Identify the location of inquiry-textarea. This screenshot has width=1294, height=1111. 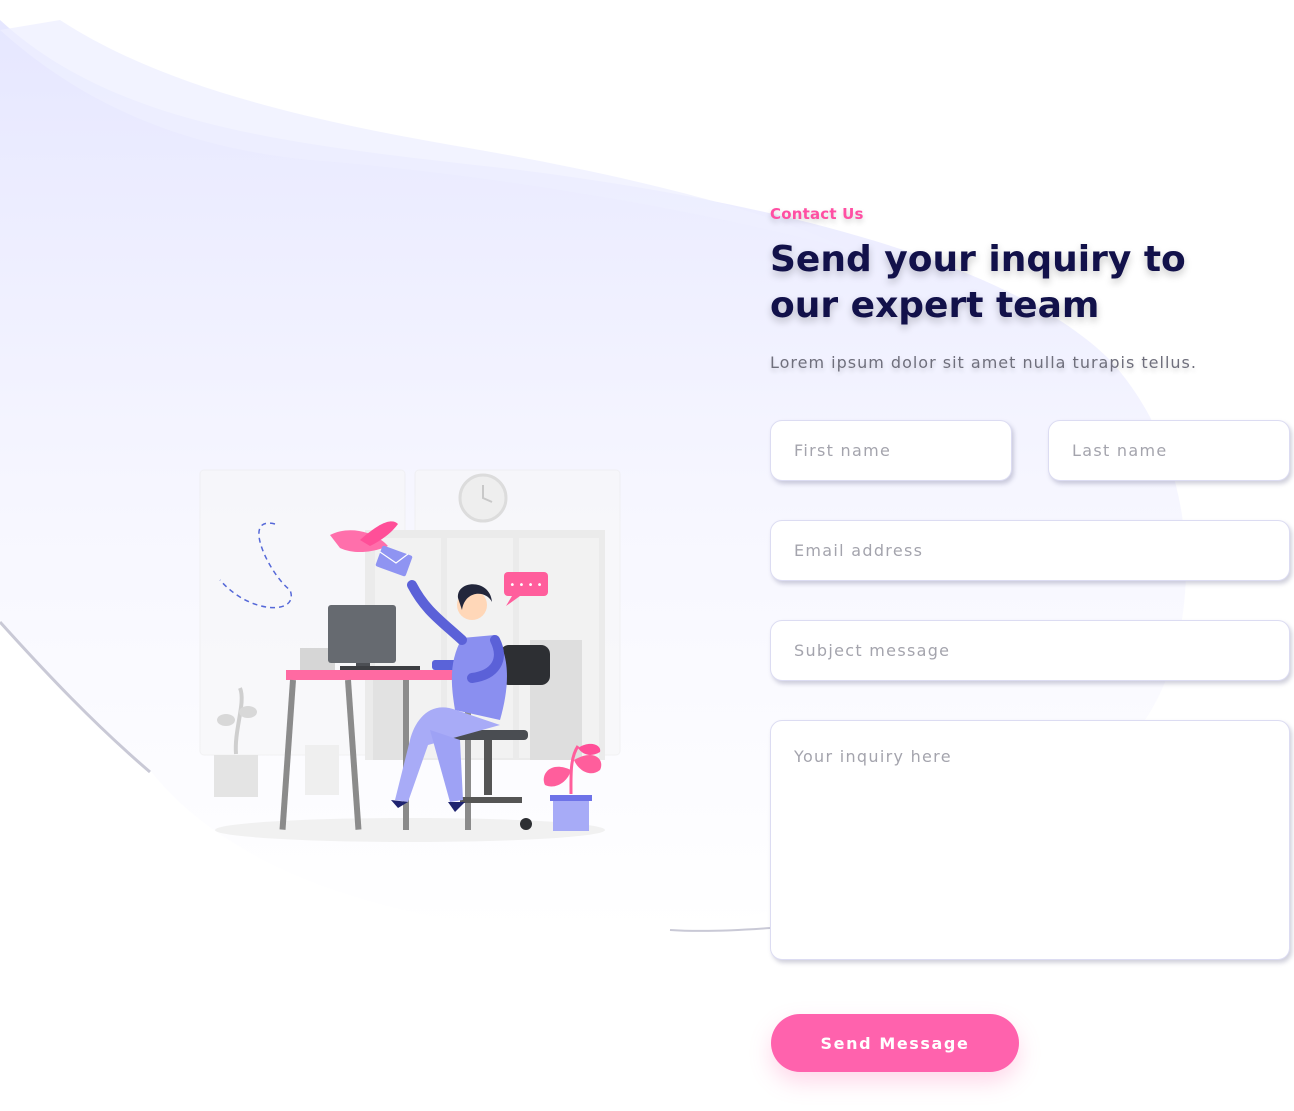
(1030, 840).